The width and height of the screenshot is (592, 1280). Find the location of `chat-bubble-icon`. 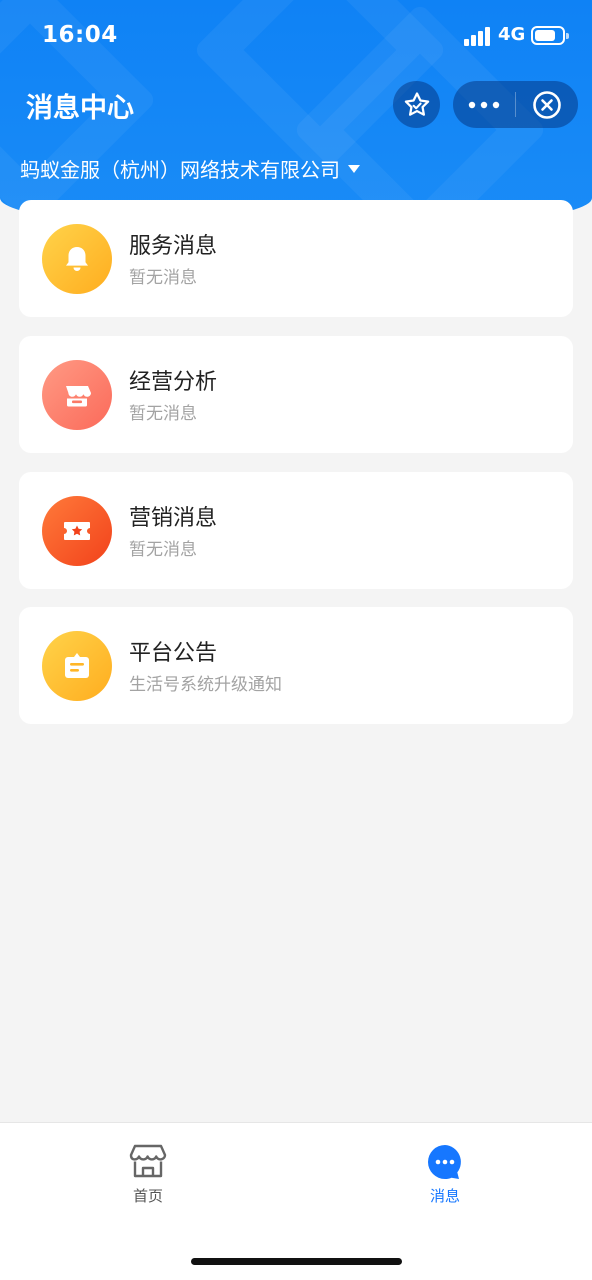

chat-bubble-icon is located at coordinates (444, 1162).